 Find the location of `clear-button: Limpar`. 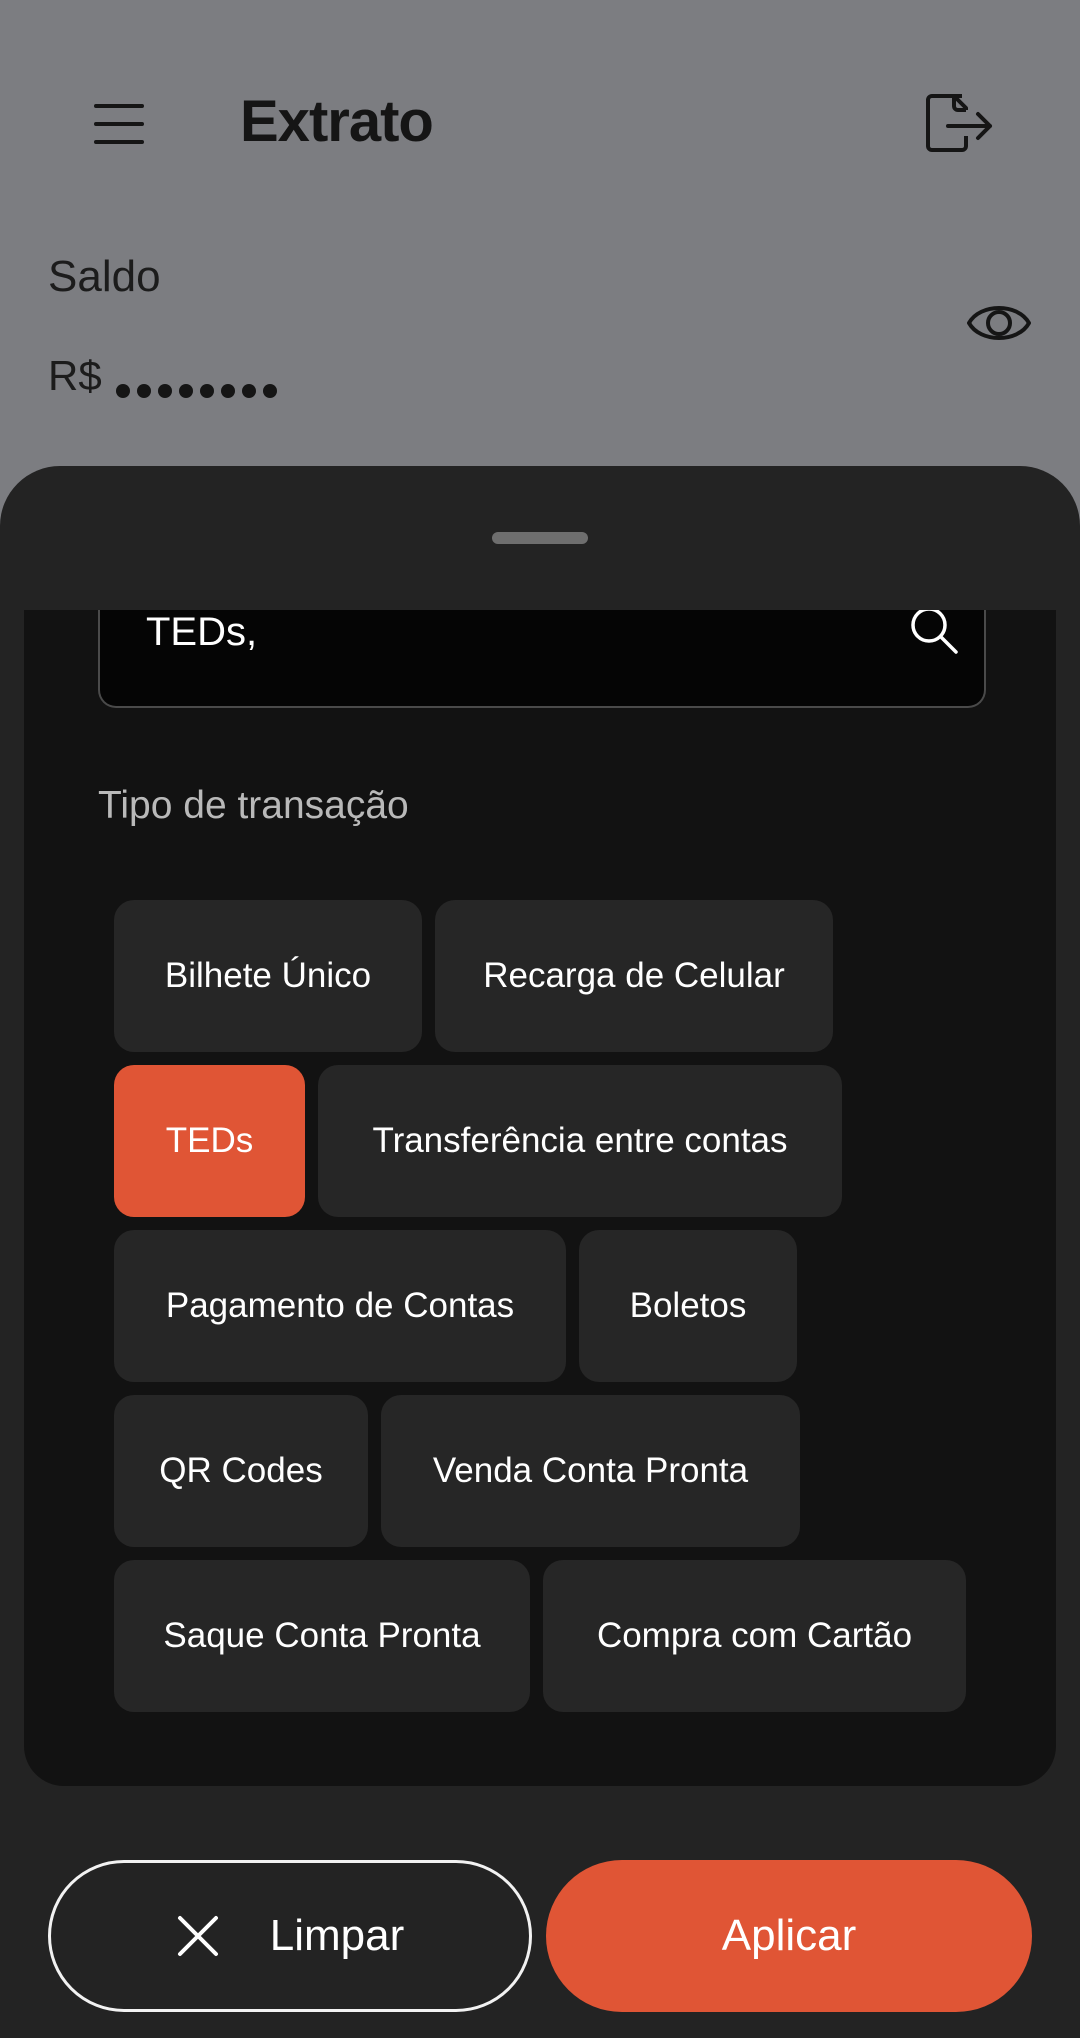

clear-button: Limpar is located at coordinates (290, 1936).